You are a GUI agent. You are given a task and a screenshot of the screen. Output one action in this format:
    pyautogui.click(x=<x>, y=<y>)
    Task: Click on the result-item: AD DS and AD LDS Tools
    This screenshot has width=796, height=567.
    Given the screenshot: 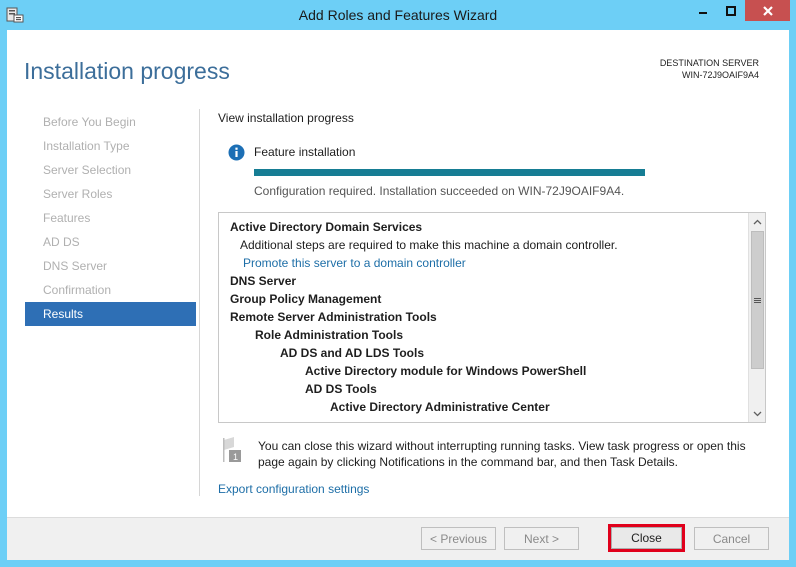 What is the action you would take?
    pyautogui.click(x=352, y=353)
    